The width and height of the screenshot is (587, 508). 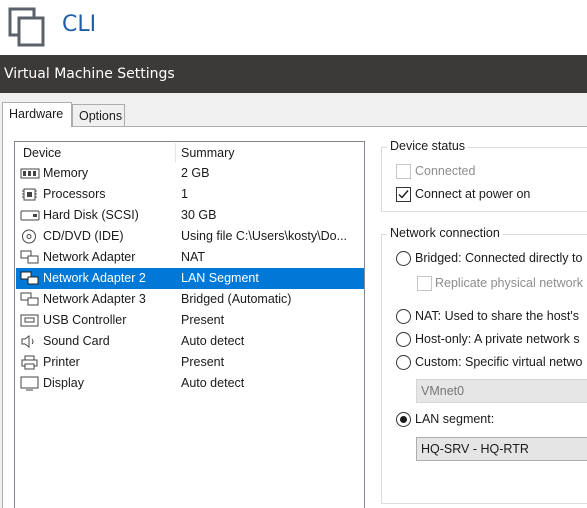 I want to click on lan-segment-select: HQ-SRV - HQ-RTR, so click(x=501, y=449).